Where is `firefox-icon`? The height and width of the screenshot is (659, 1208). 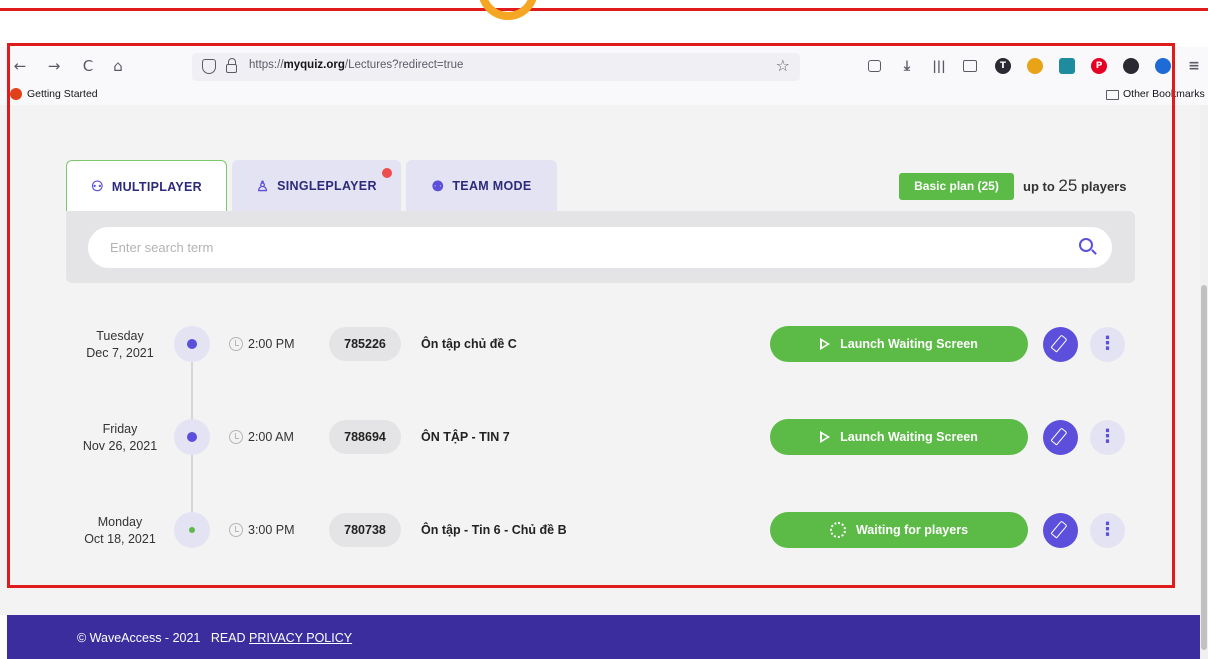 firefox-icon is located at coordinates (16, 94).